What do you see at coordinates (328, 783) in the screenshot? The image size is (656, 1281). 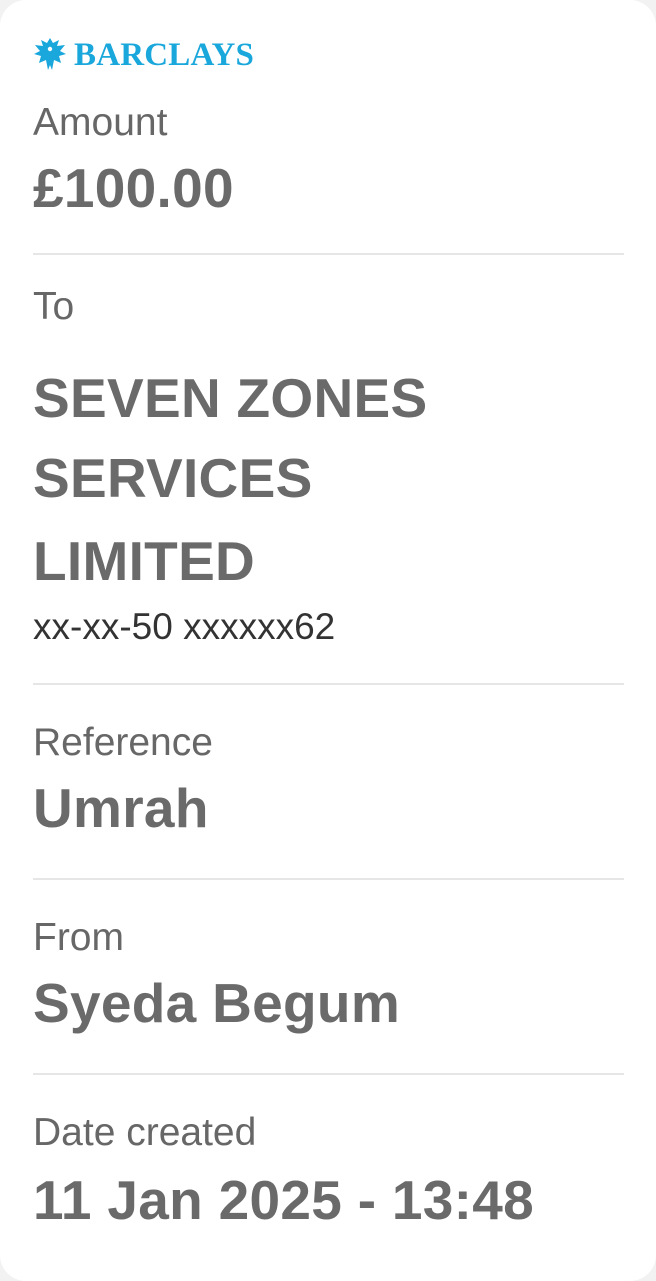 I see `reference-section: Reference Umrah` at bounding box center [328, 783].